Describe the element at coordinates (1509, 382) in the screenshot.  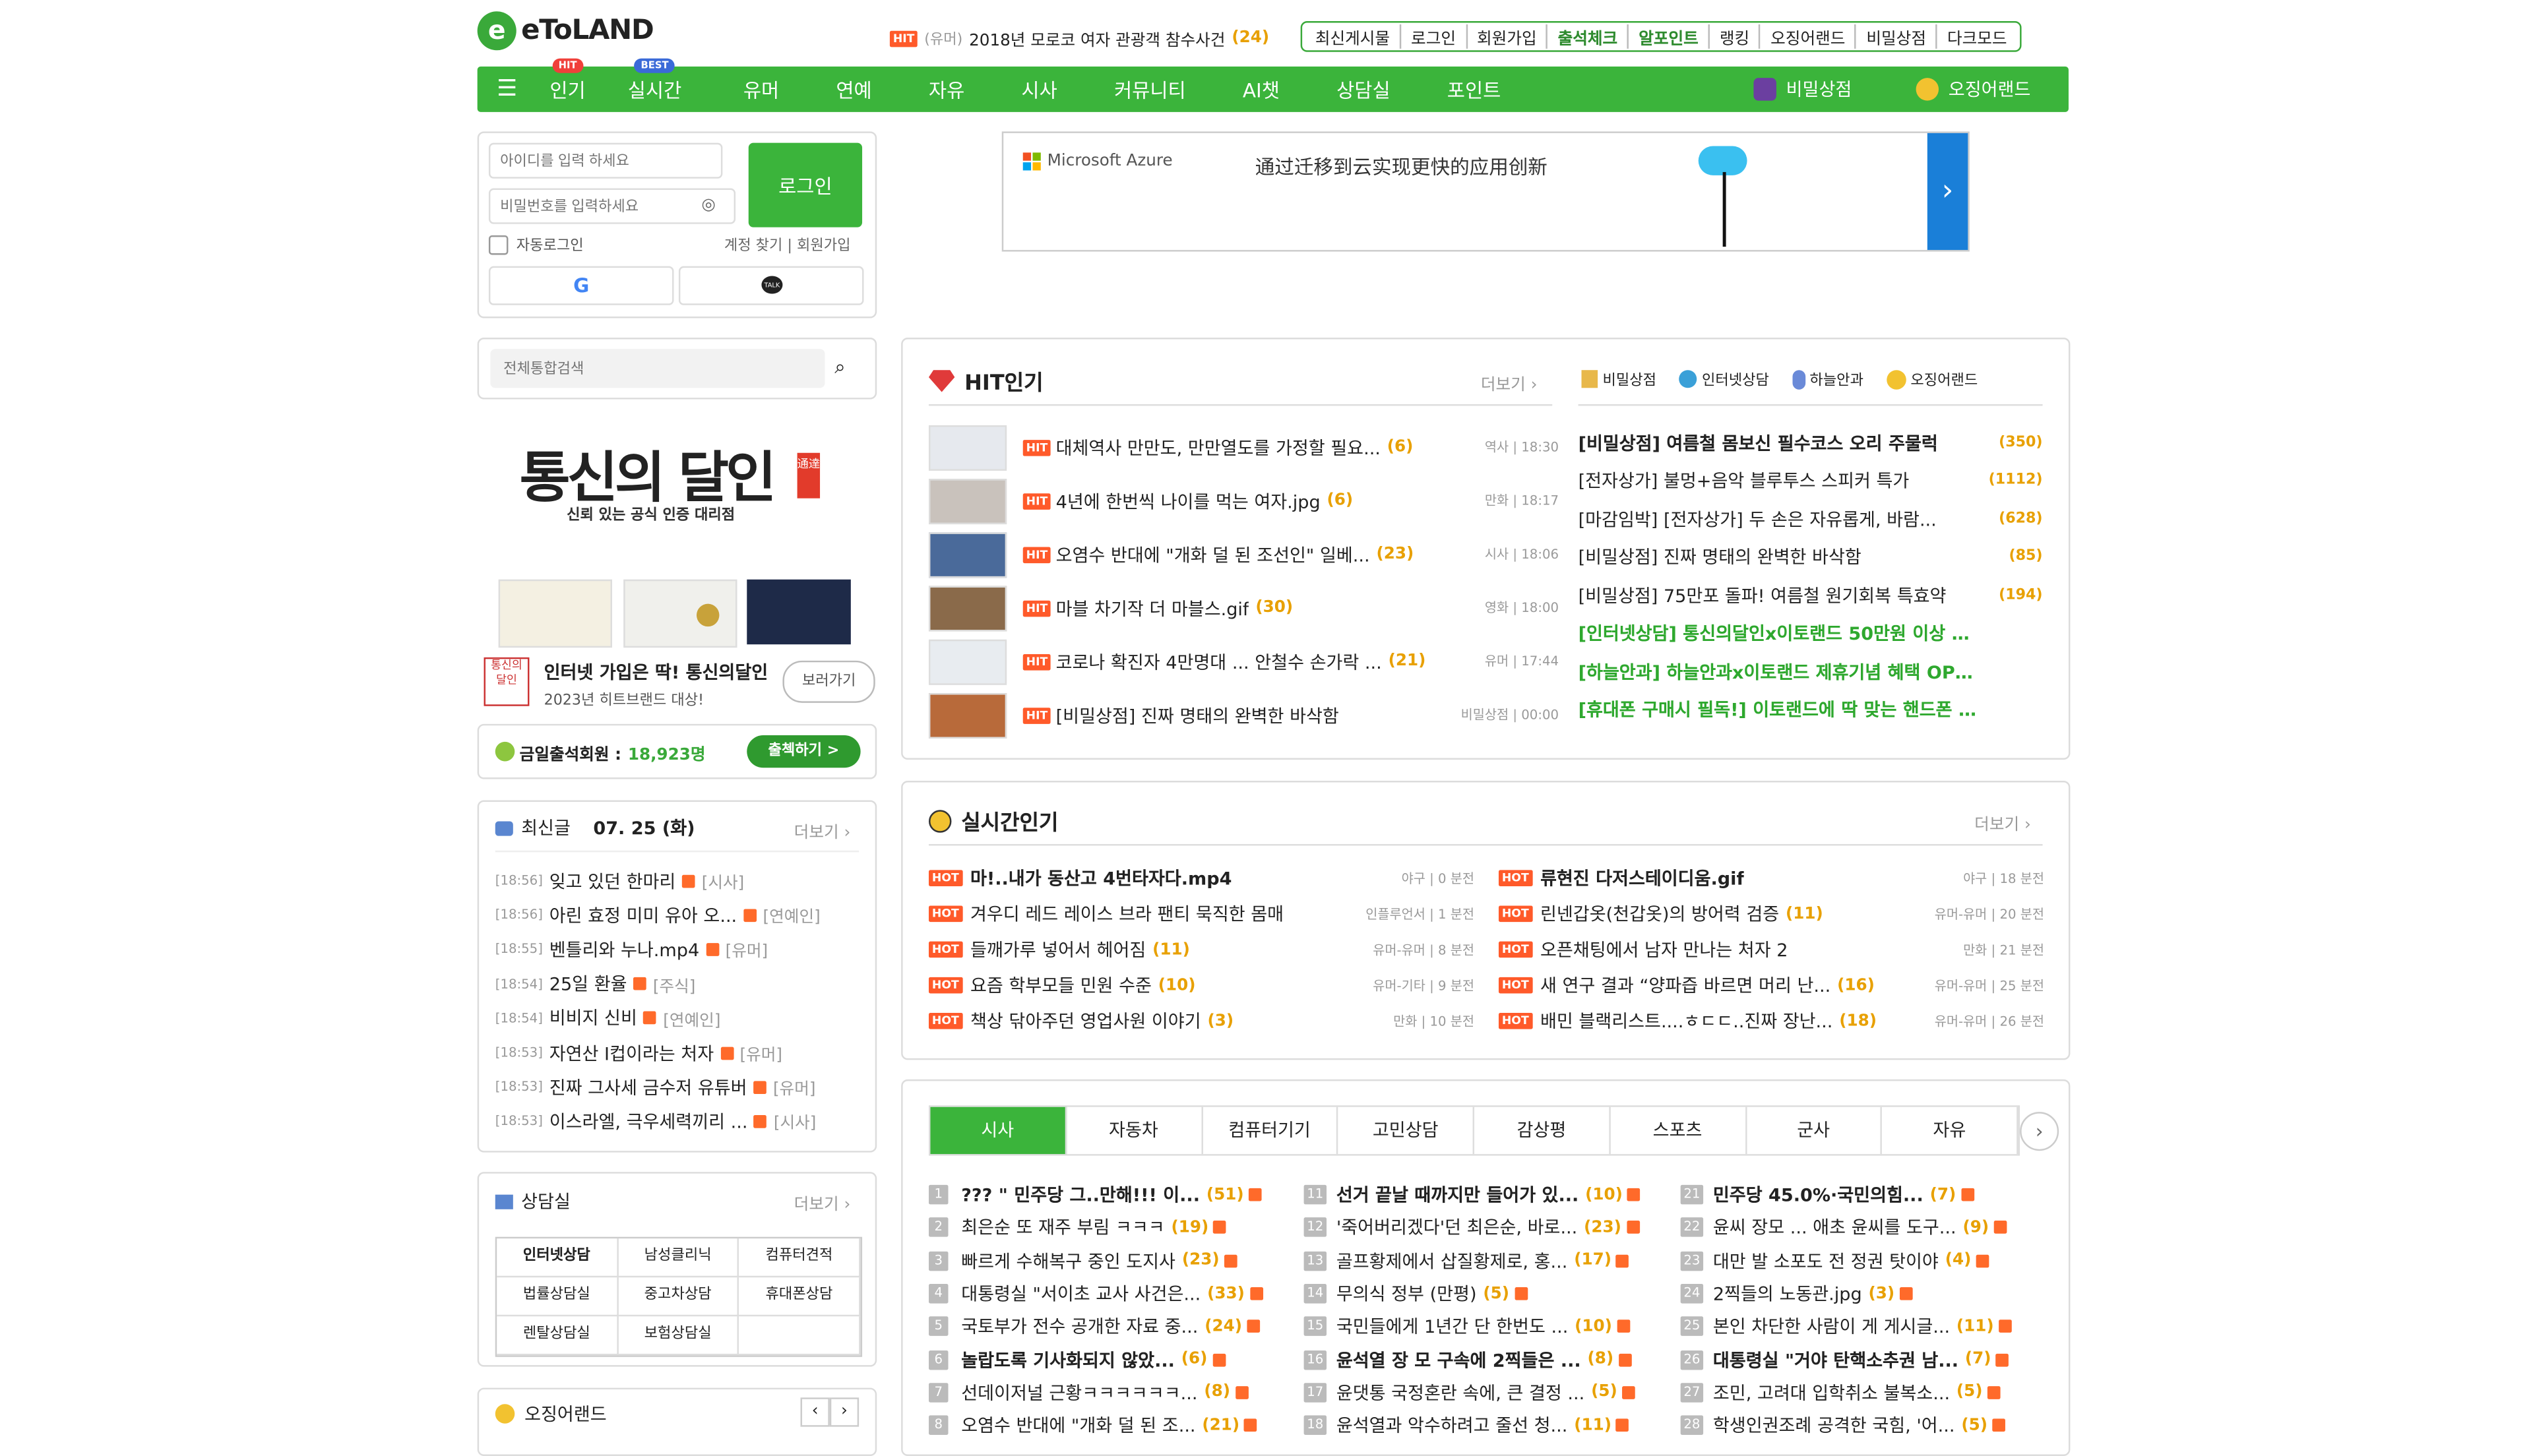
I see `hit-more-link: 더보기 ›` at that location.